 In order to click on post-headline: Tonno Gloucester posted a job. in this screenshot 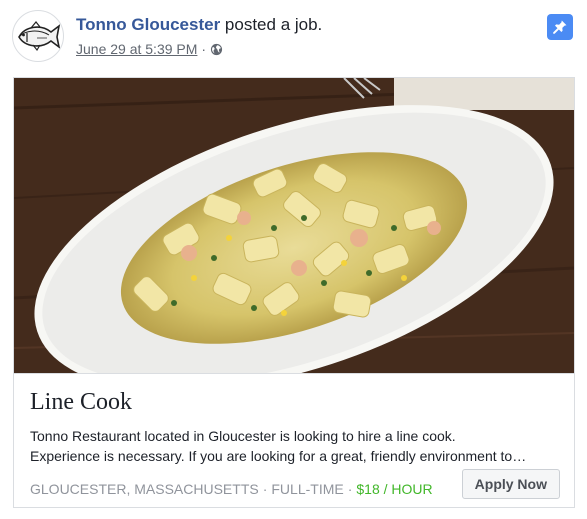, I will do `click(199, 25)`.